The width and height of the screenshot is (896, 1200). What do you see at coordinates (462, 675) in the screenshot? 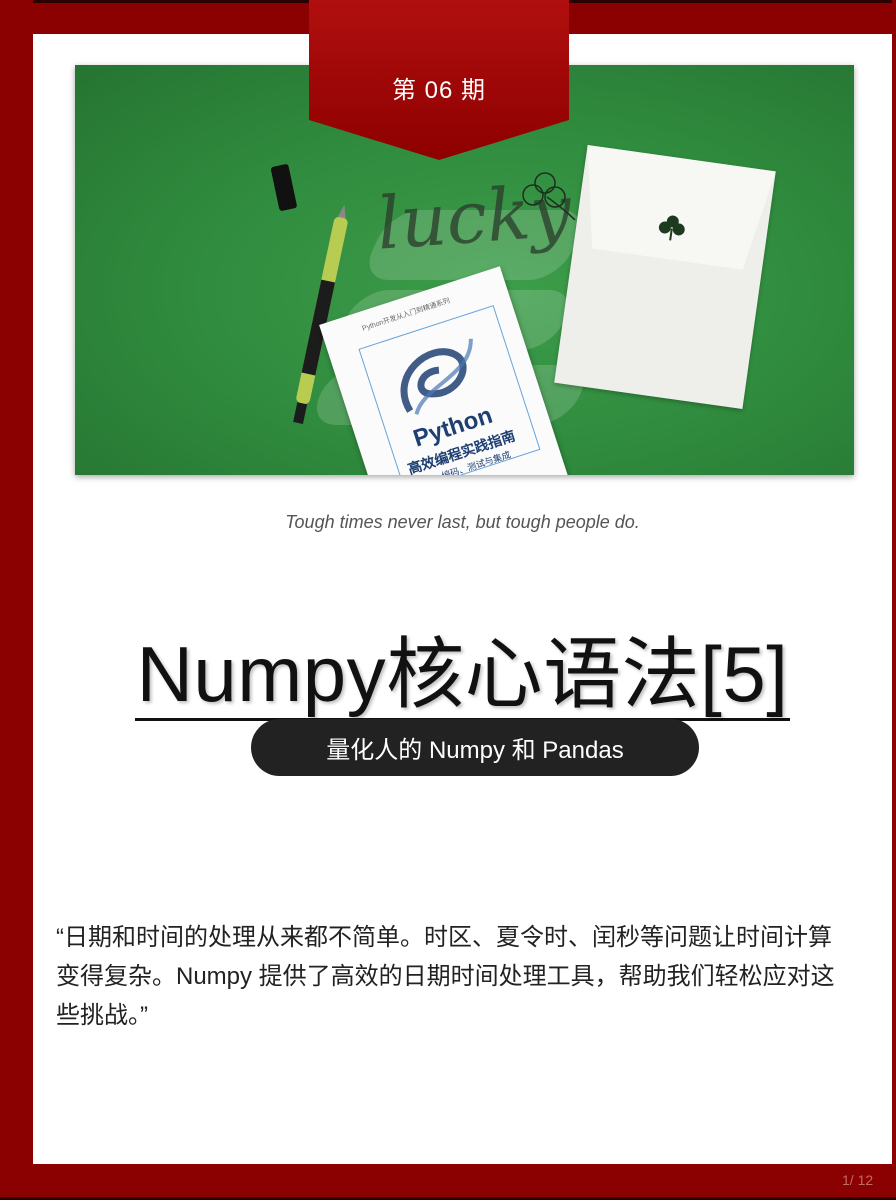
I see `page-title-text: Numpy核心语法[5]` at bounding box center [462, 675].